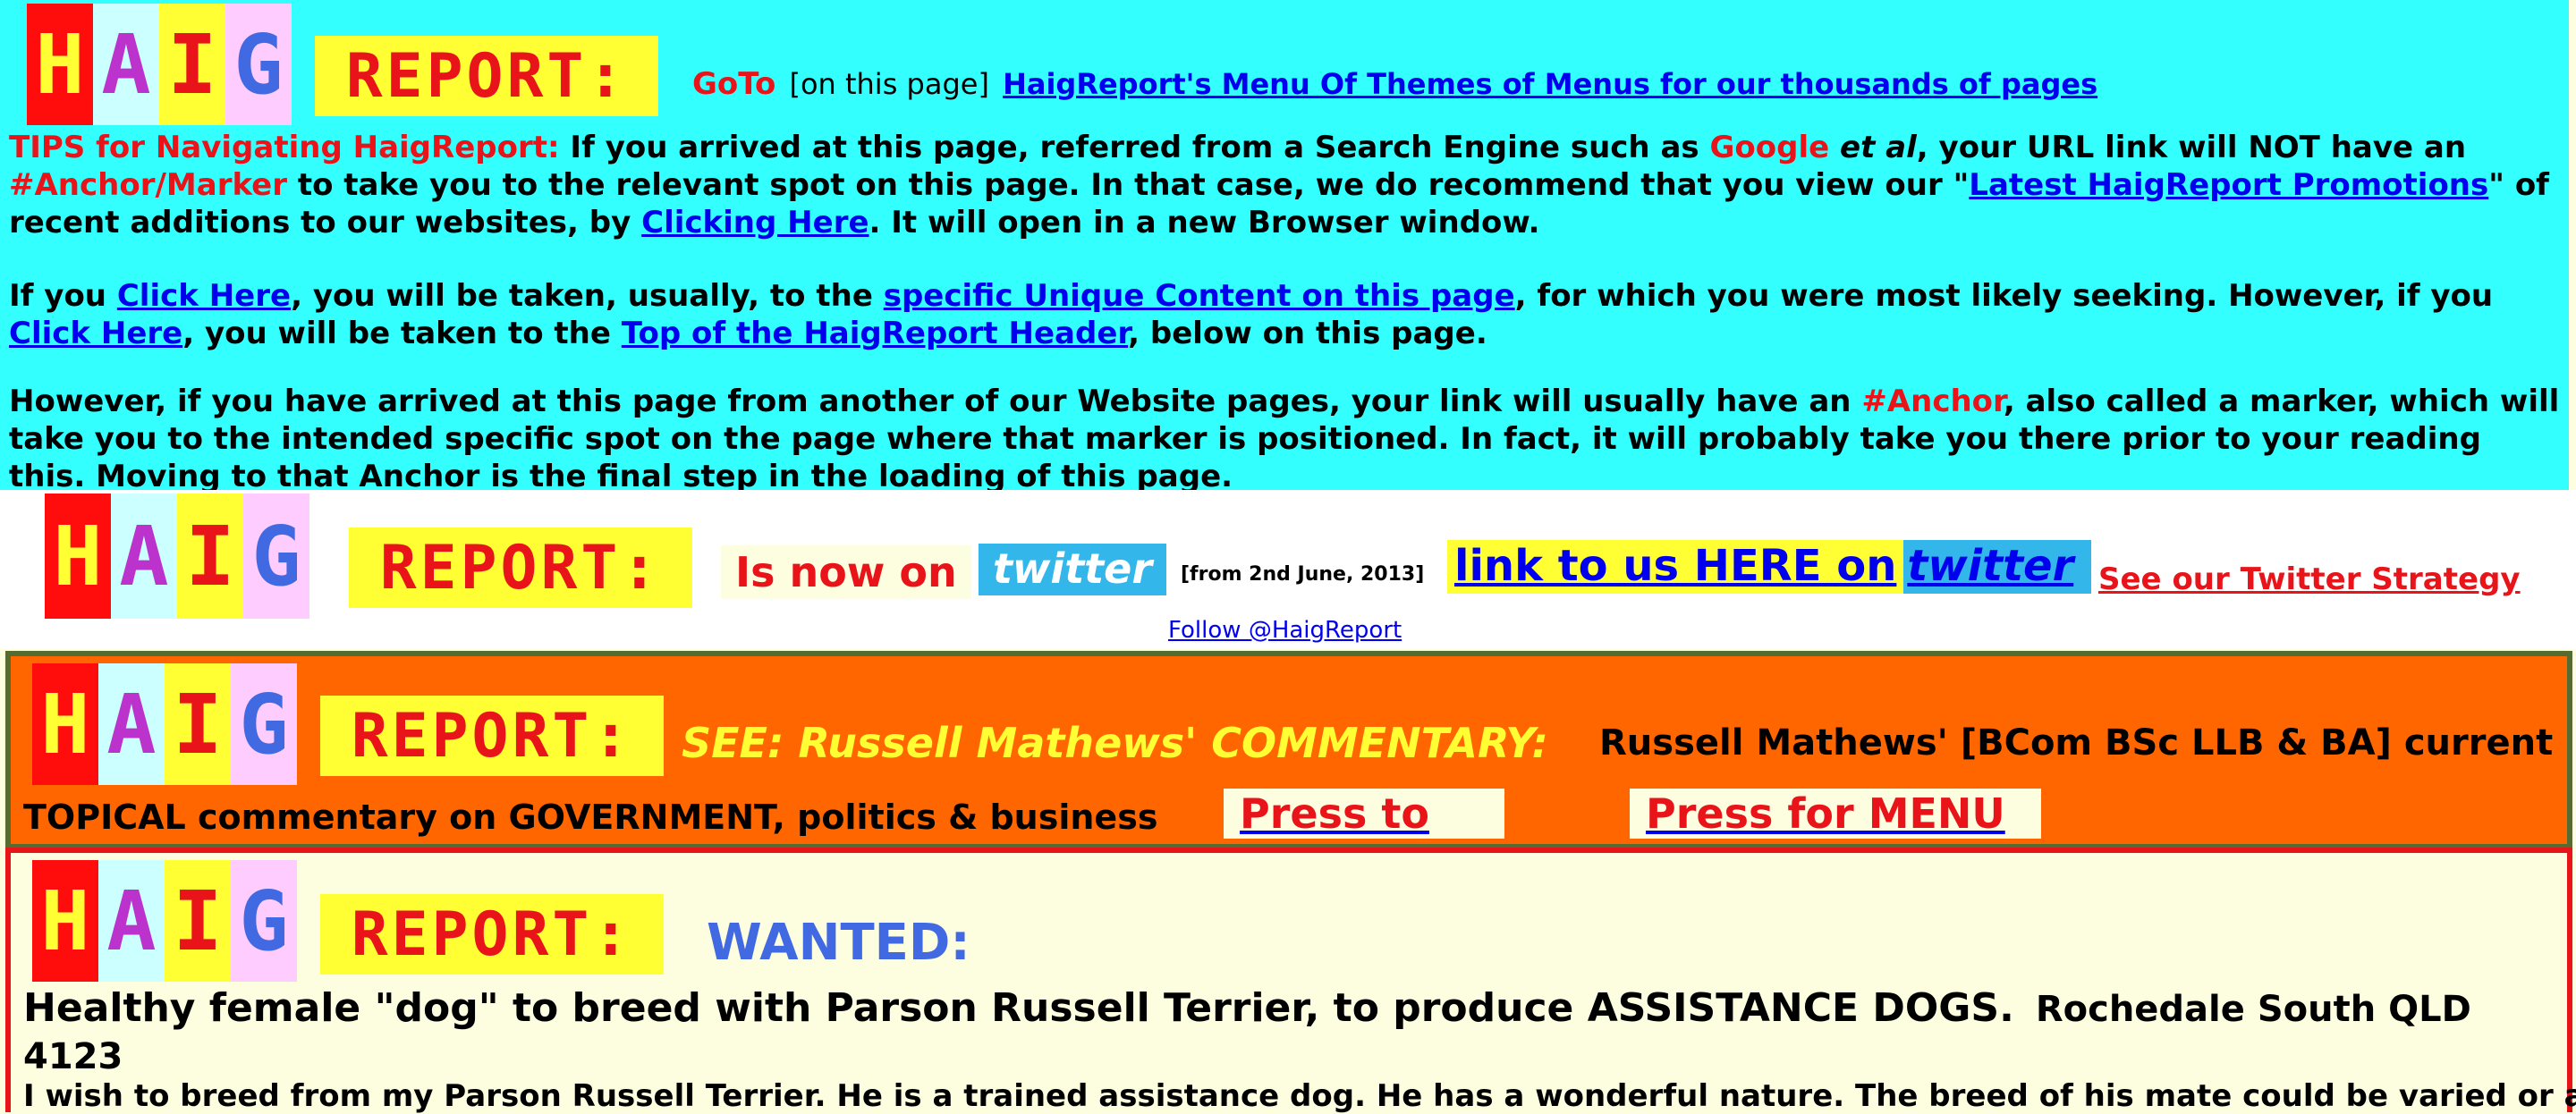 The height and width of the screenshot is (1114, 2576). What do you see at coordinates (1997, 567) in the screenshot?
I see `link-twitter-text: twitter` at bounding box center [1997, 567].